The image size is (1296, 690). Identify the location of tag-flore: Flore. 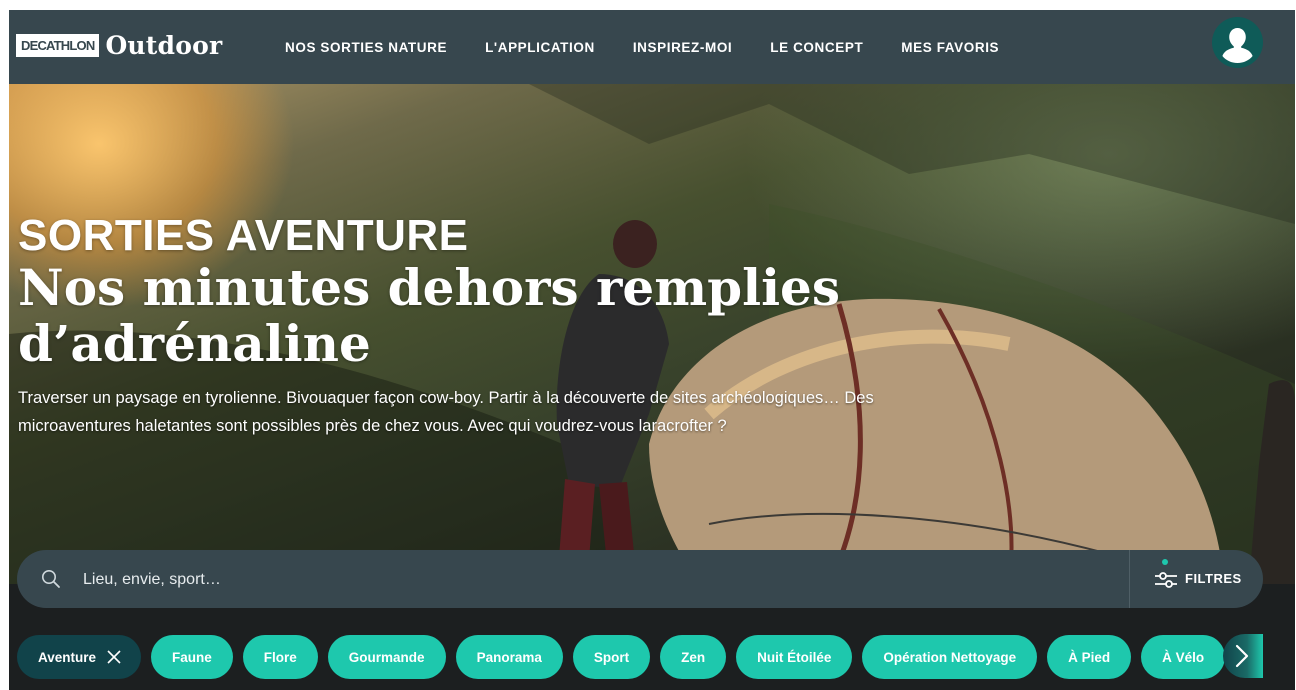
(280, 657).